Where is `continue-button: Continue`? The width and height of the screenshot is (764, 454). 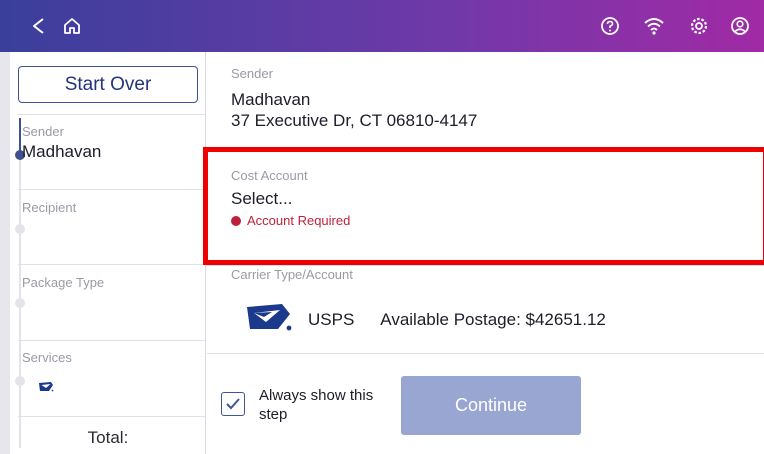
continue-button: Continue is located at coordinates (491, 405).